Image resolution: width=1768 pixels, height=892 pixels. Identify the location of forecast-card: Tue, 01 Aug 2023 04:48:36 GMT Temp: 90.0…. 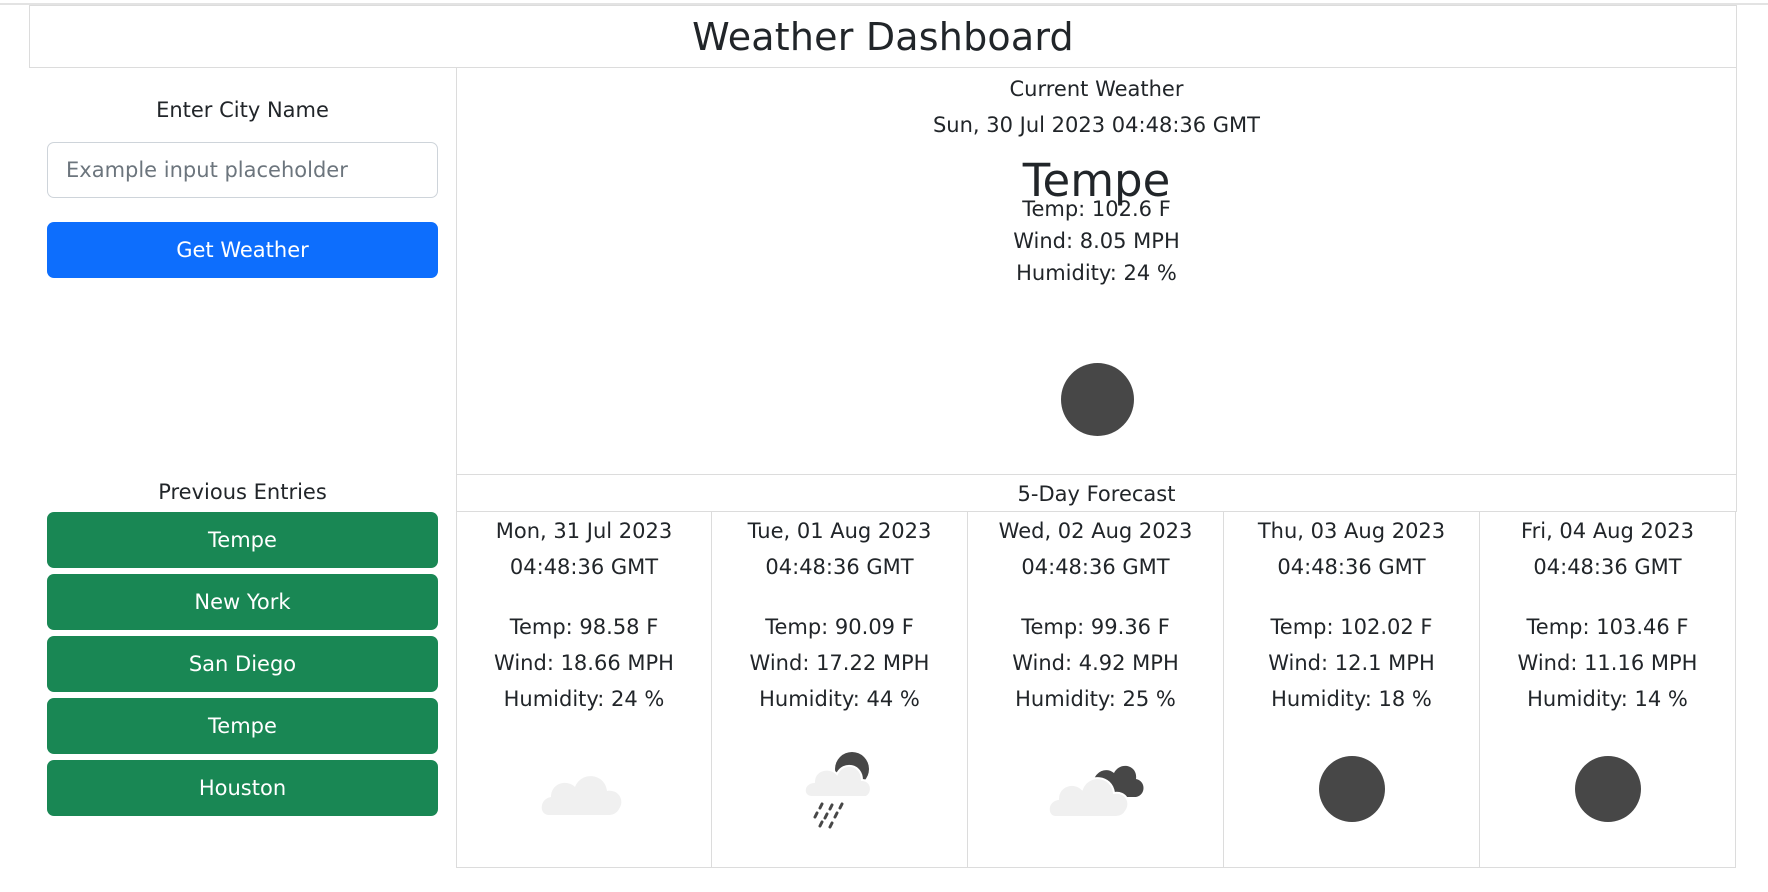
(840, 690).